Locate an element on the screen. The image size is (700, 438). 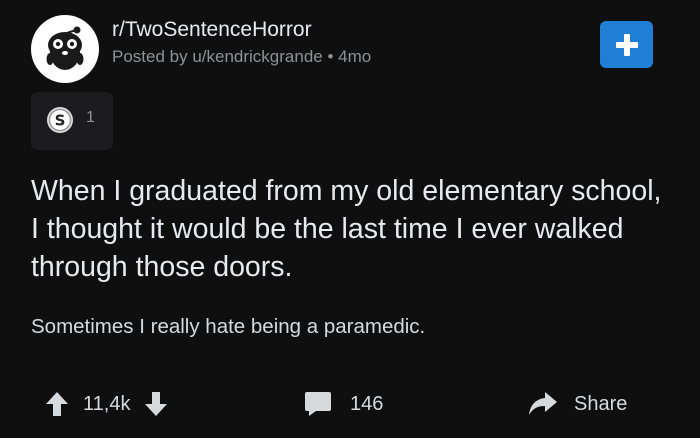
share-arrow-icon is located at coordinates (543, 403).